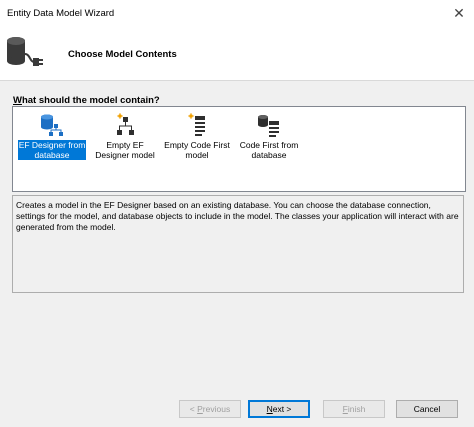 Image resolution: width=474 pixels, height=427 pixels. Describe the element at coordinates (237, 54) in the screenshot. I see `wizard-header: Choose Model Contents` at that location.